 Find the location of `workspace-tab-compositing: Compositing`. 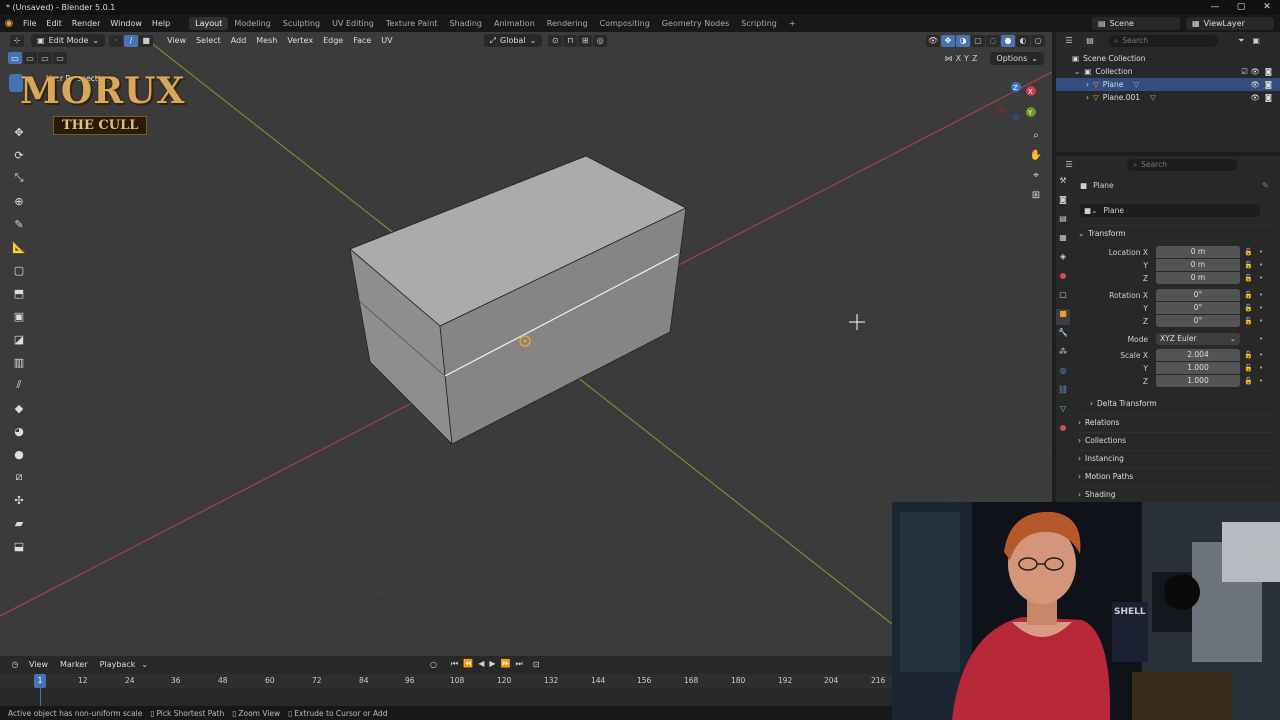

workspace-tab-compositing: Compositing is located at coordinates (625, 23).